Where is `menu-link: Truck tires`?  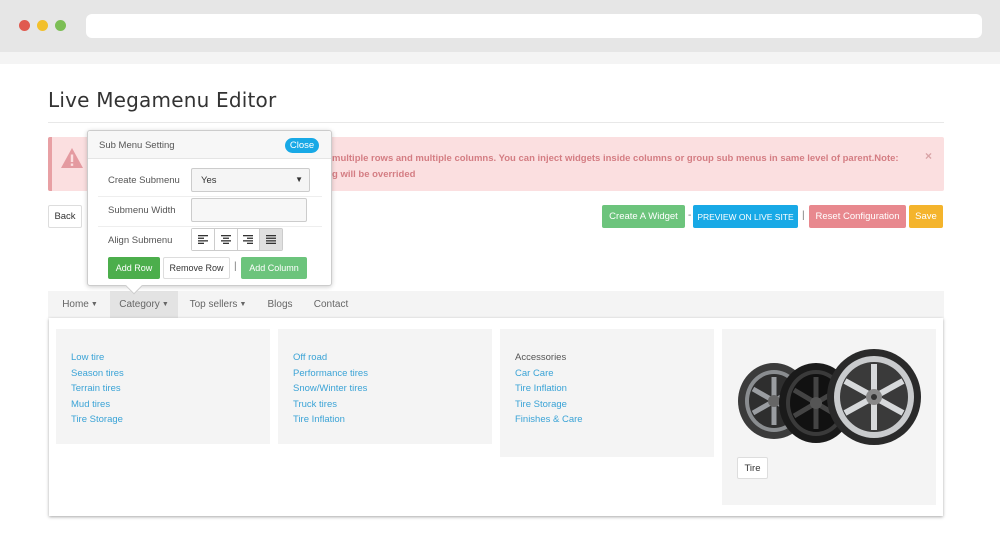
menu-link: Truck tires is located at coordinates (330, 405).